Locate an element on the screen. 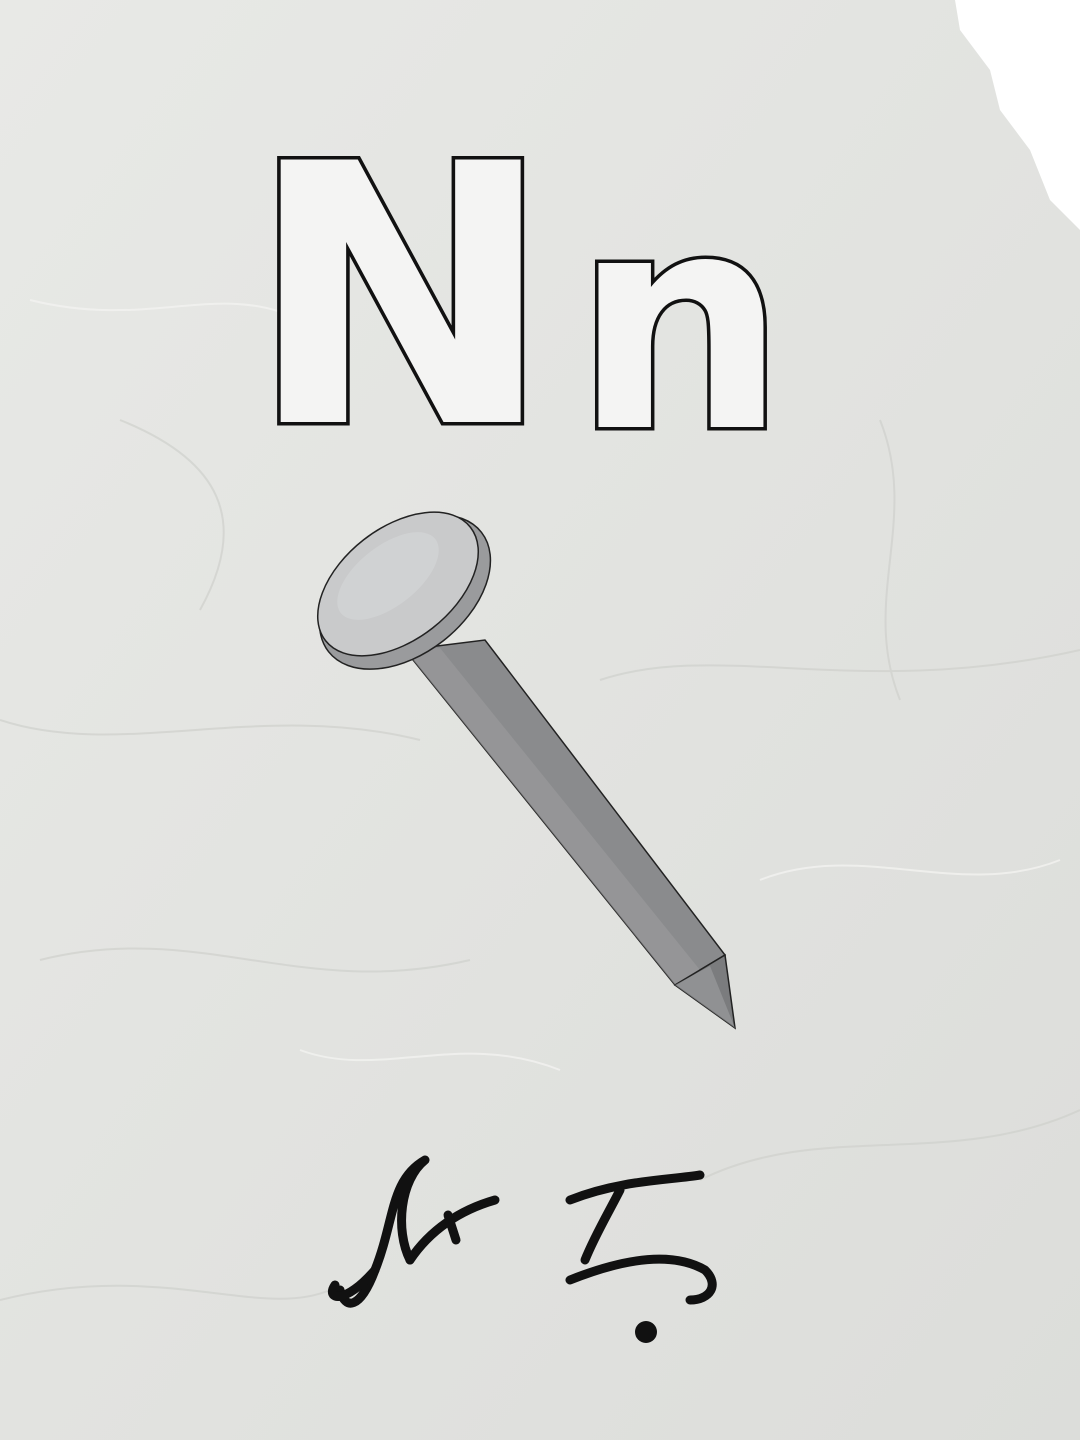 The width and height of the screenshot is (1080, 1440). letter-heading: N n is located at coordinates (546, 297).